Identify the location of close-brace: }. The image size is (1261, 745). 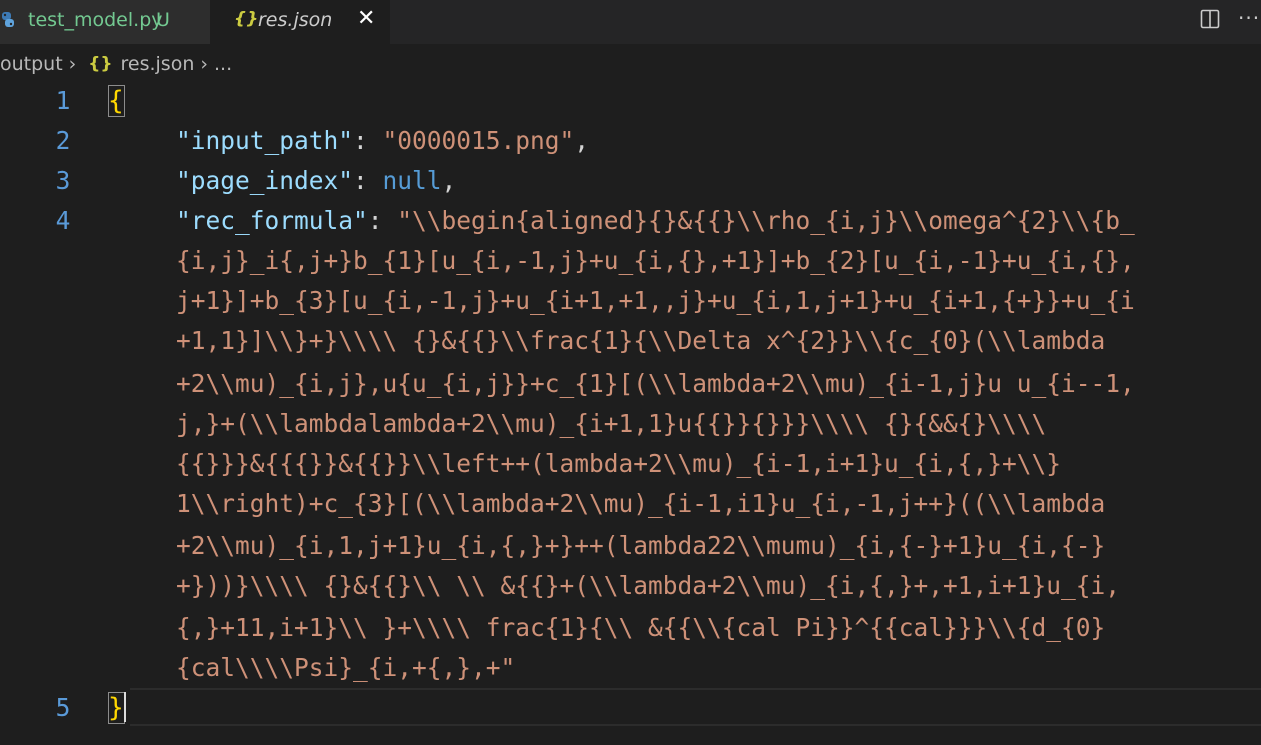
(116, 708).